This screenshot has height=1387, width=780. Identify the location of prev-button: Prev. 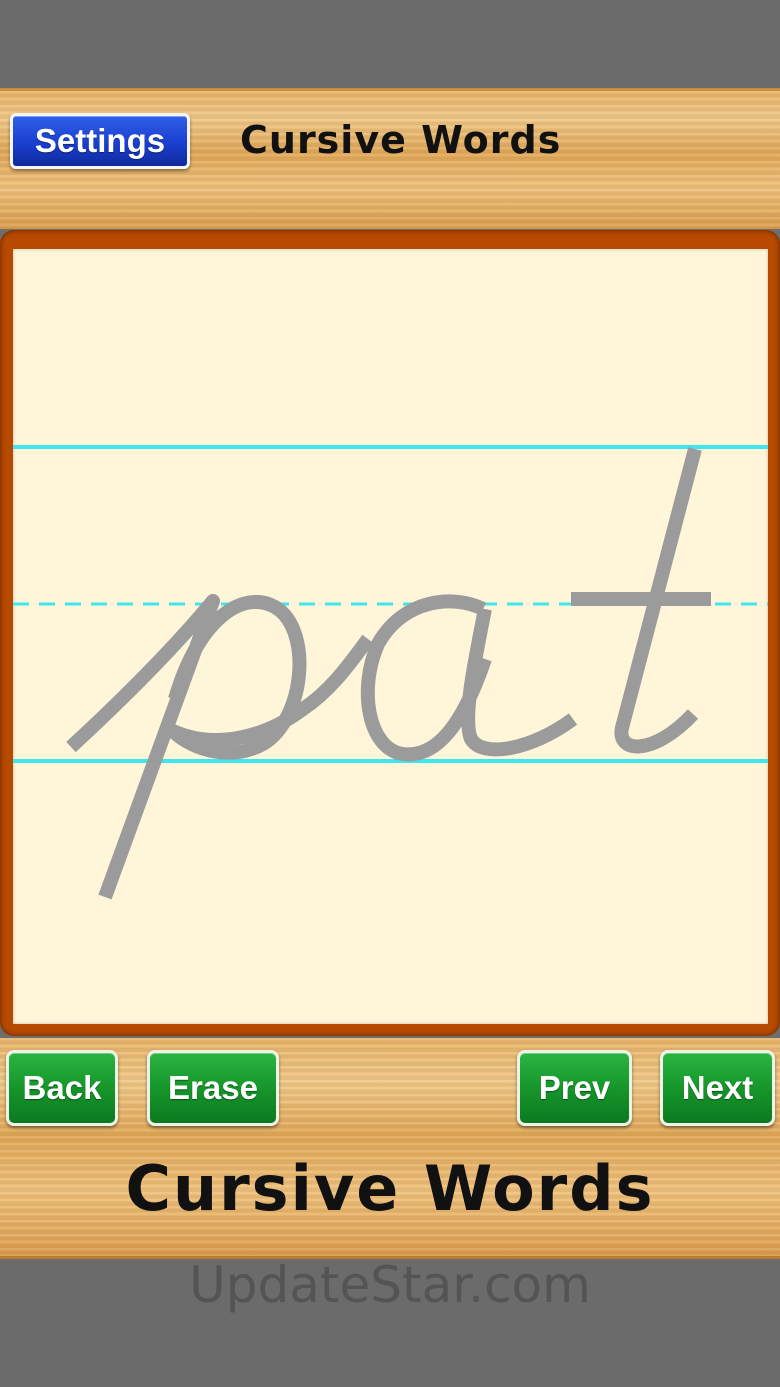
(574, 1088).